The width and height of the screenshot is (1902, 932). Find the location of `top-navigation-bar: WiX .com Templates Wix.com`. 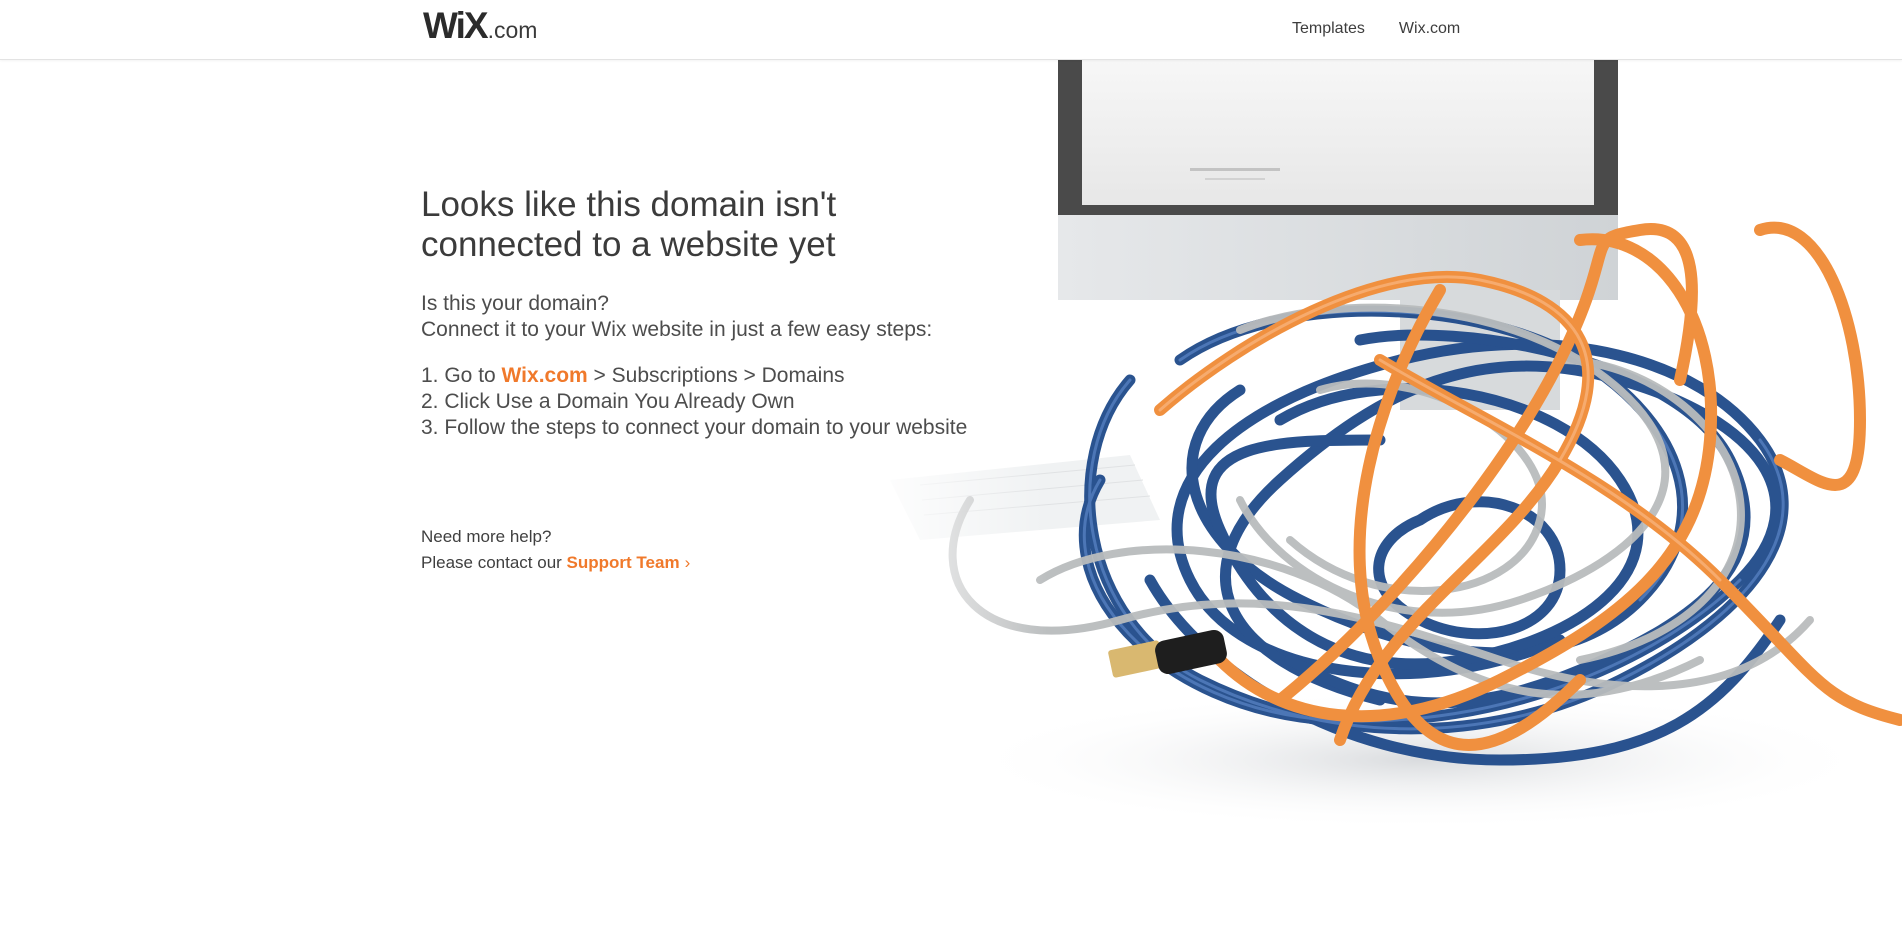

top-navigation-bar: WiX .com Templates Wix.com is located at coordinates (951, 30).